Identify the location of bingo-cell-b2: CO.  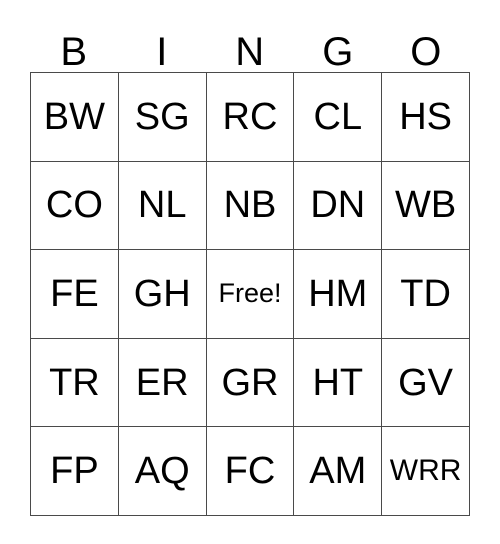
(75, 206).